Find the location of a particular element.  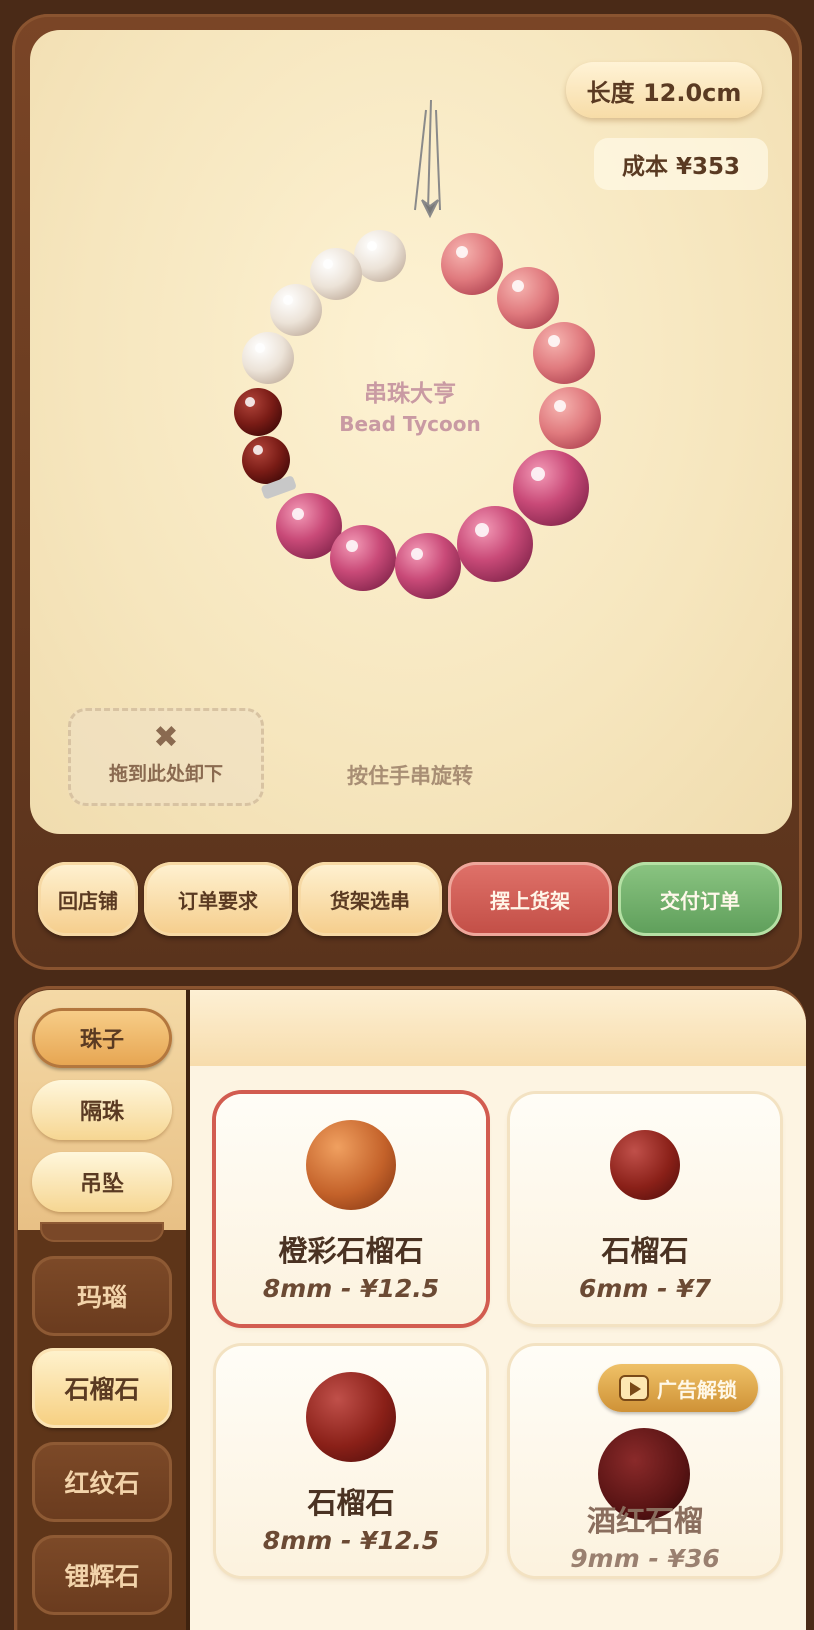

brand-watermark: 串珠大亨 Bead Tycoon is located at coordinates (410, 405).